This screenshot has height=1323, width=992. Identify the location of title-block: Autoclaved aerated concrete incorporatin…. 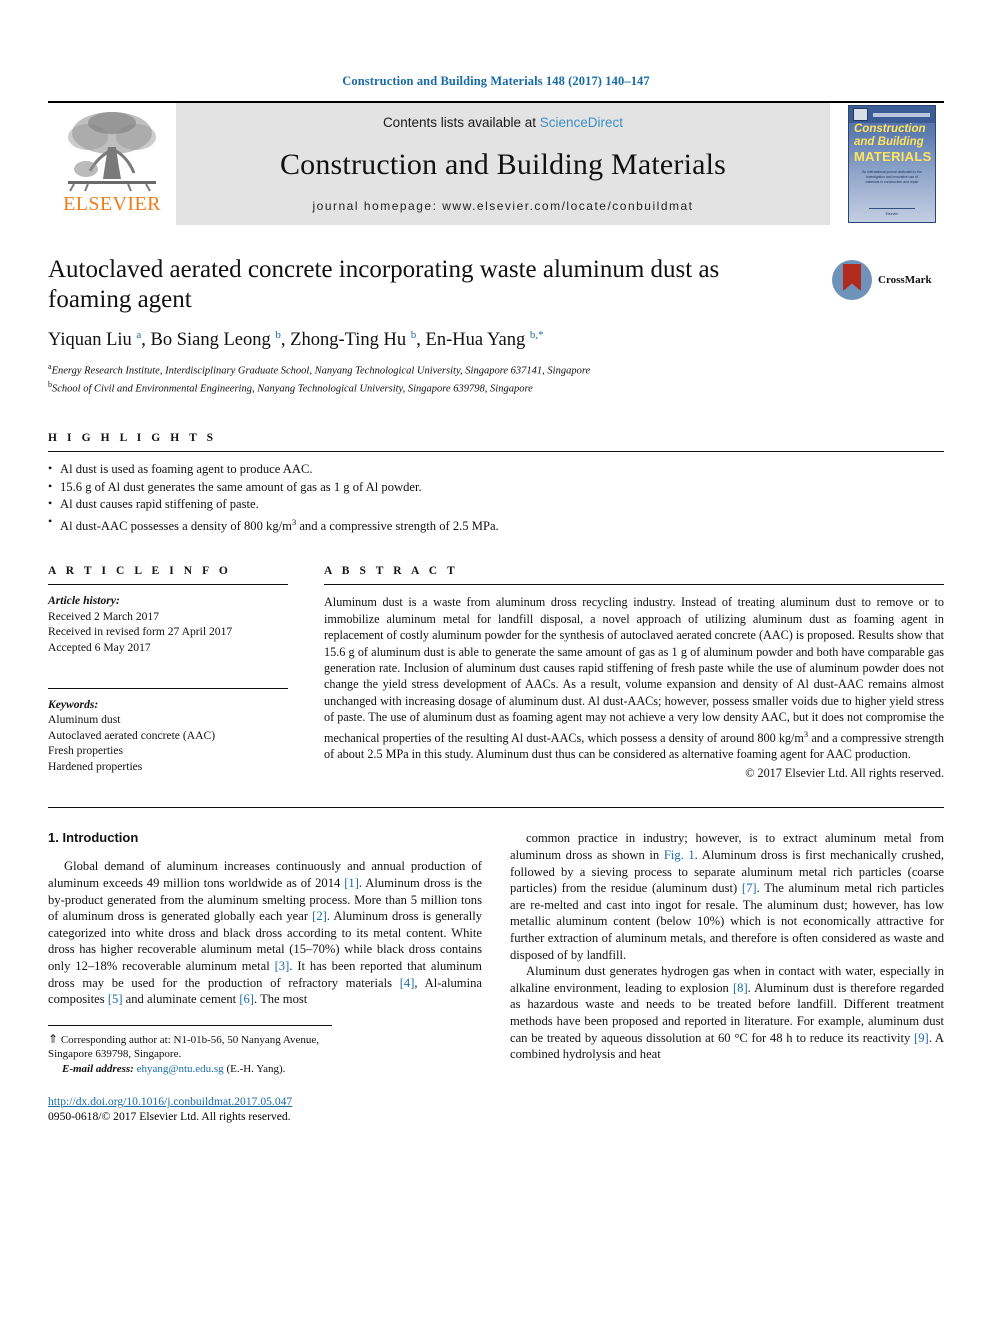
(496, 325).